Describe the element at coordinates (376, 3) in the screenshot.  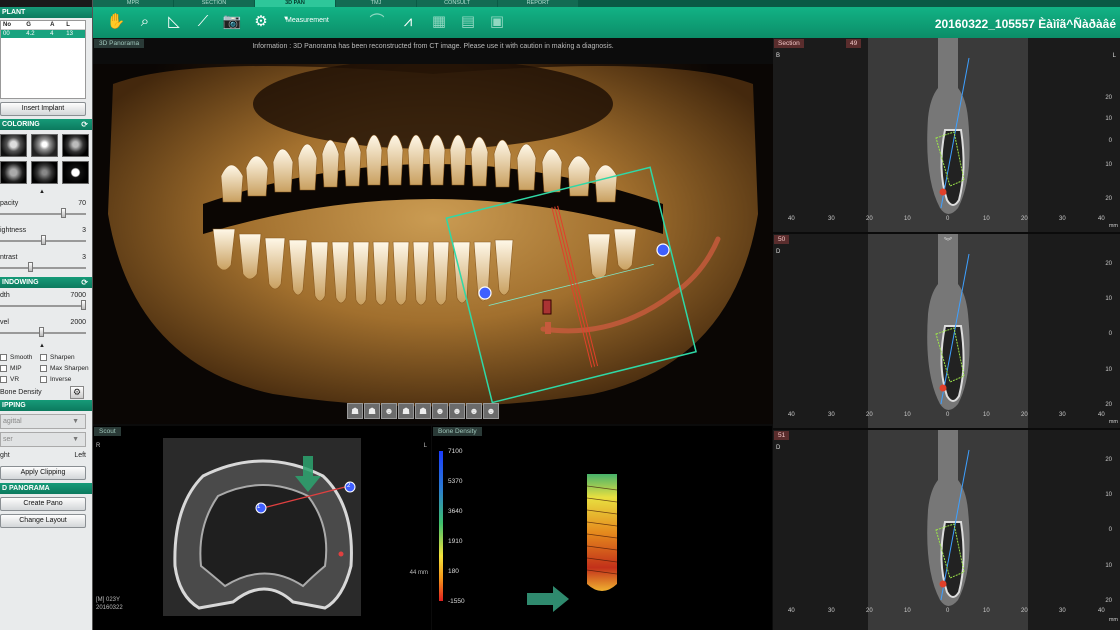
I see `tab-tmj: TMJ` at that location.